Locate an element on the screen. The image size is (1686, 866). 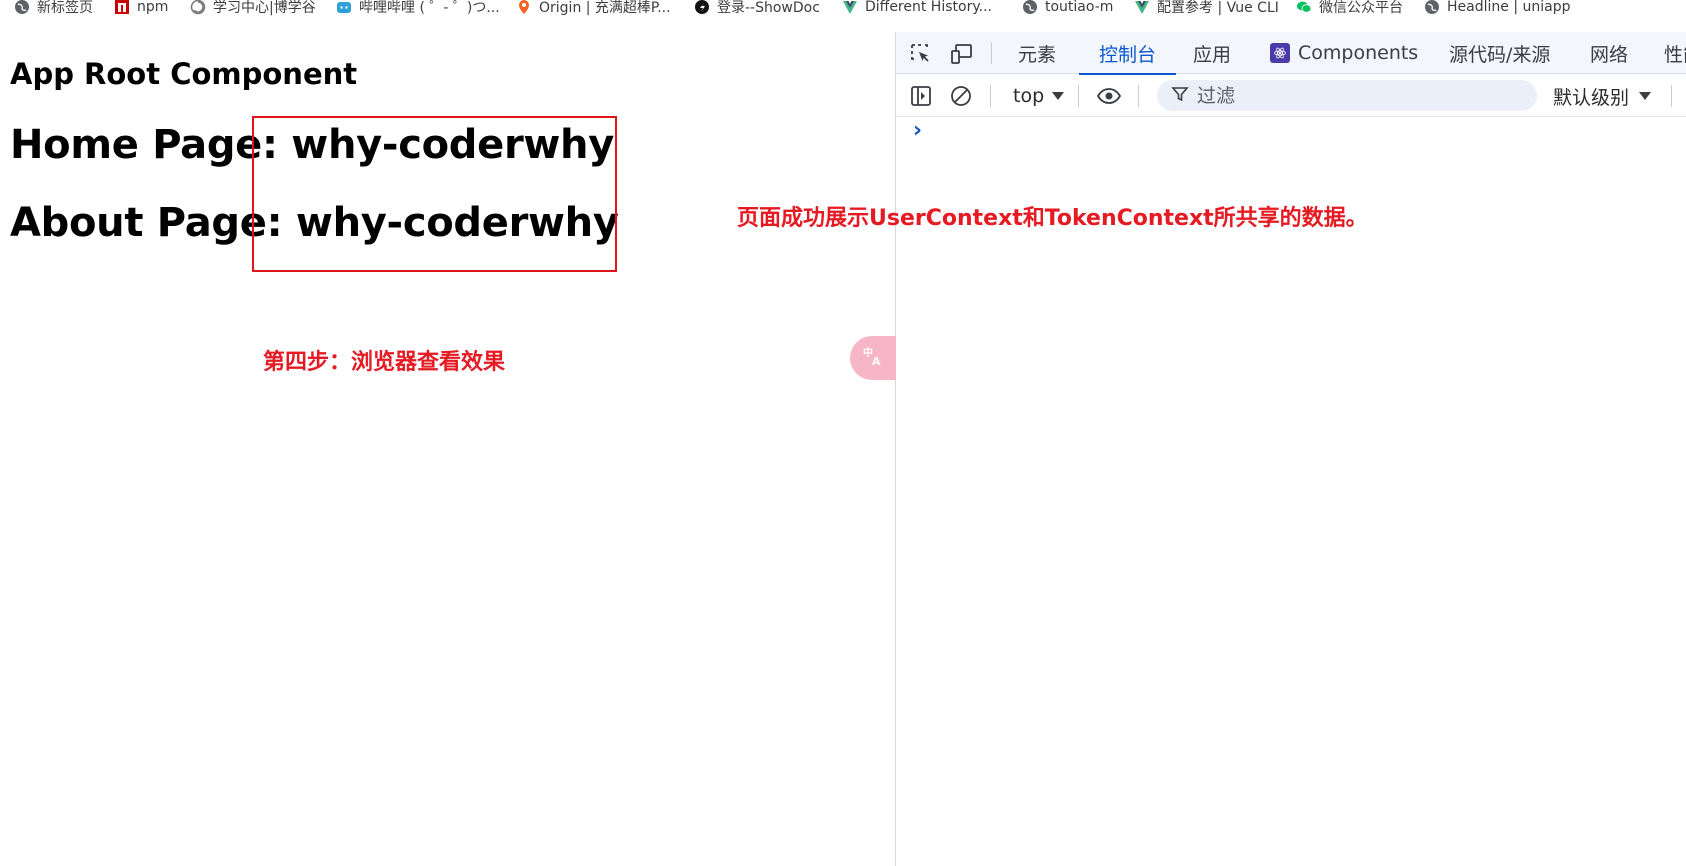
bookmark-boxuegu: 学习中心|博学谷 is located at coordinates (253, 8).